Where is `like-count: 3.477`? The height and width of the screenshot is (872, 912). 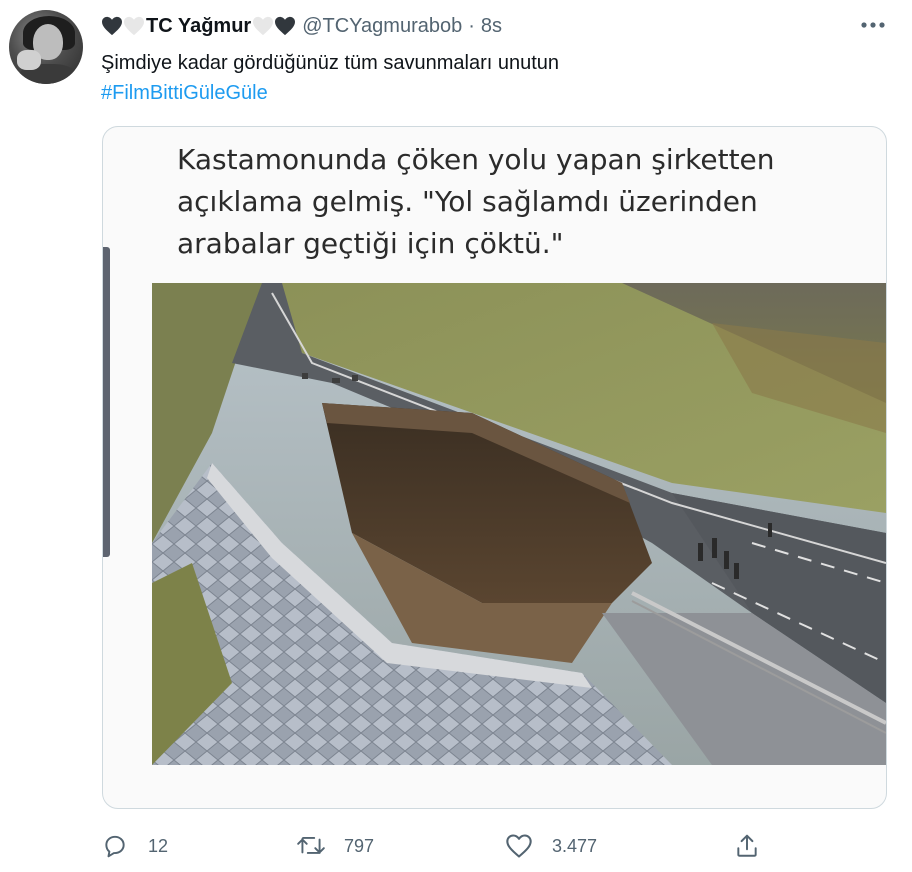 like-count: 3.477 is located at coordinates (575, 845).